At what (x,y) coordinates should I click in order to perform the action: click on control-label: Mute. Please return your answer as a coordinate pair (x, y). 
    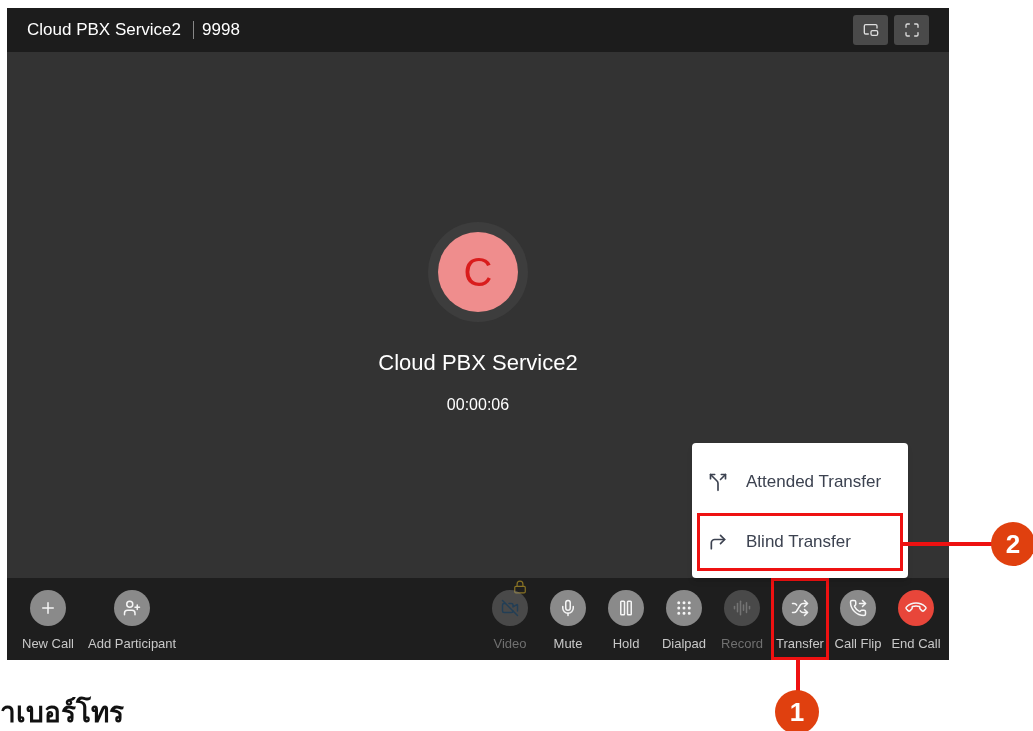
    Looking at the image, I should click on (568, 644).